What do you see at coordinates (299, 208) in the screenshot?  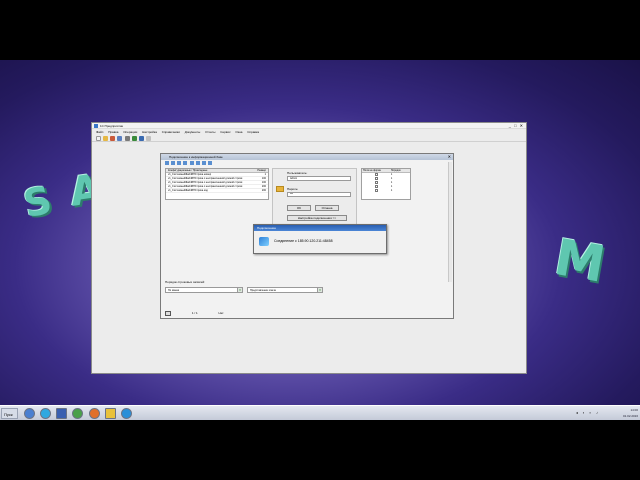 I see `ok-button: OK` at bounding box center [299, 208].